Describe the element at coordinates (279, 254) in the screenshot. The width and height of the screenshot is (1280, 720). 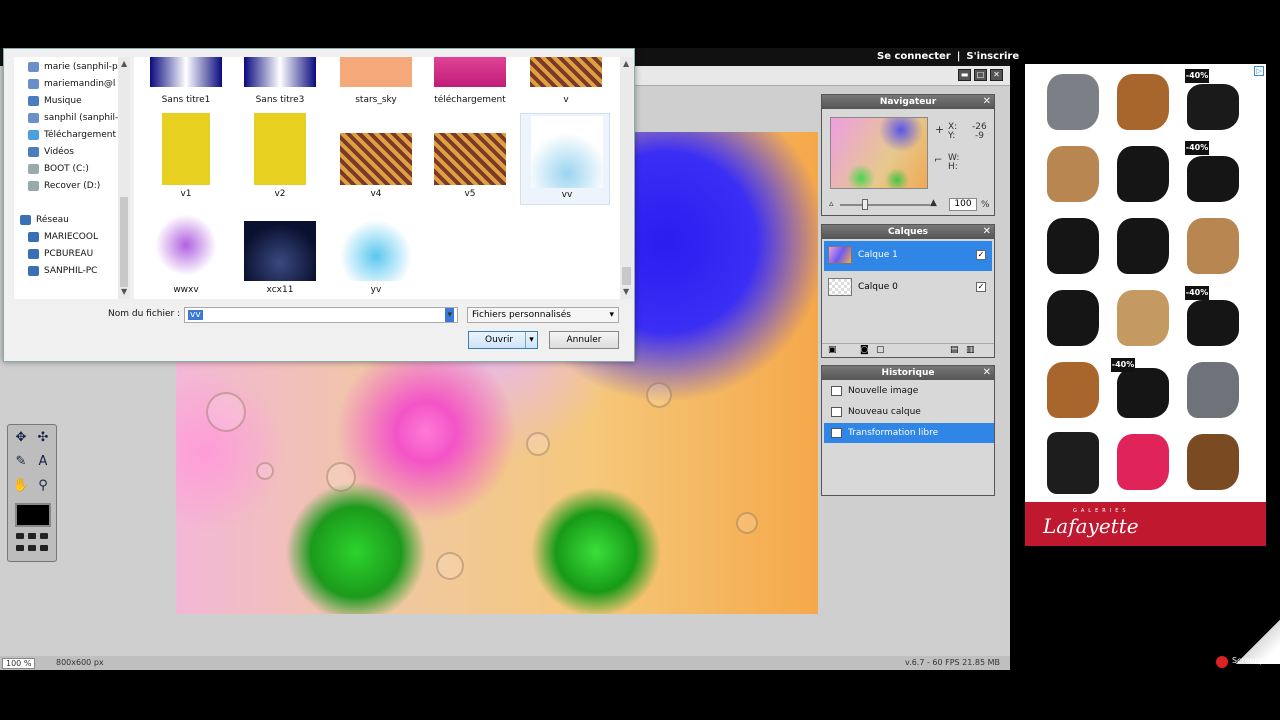
I see `file-item: xcx11` at that location.